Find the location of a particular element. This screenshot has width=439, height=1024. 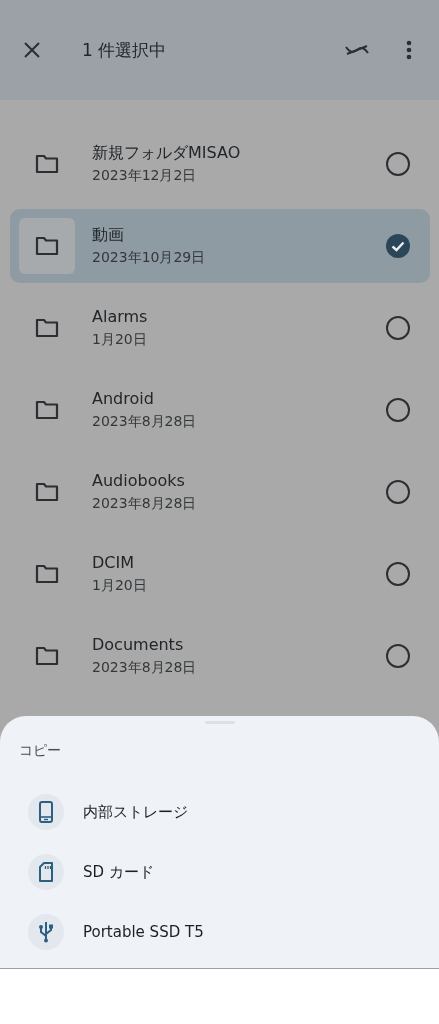

sheet-title: コピー is located at coordinates (40, 751).